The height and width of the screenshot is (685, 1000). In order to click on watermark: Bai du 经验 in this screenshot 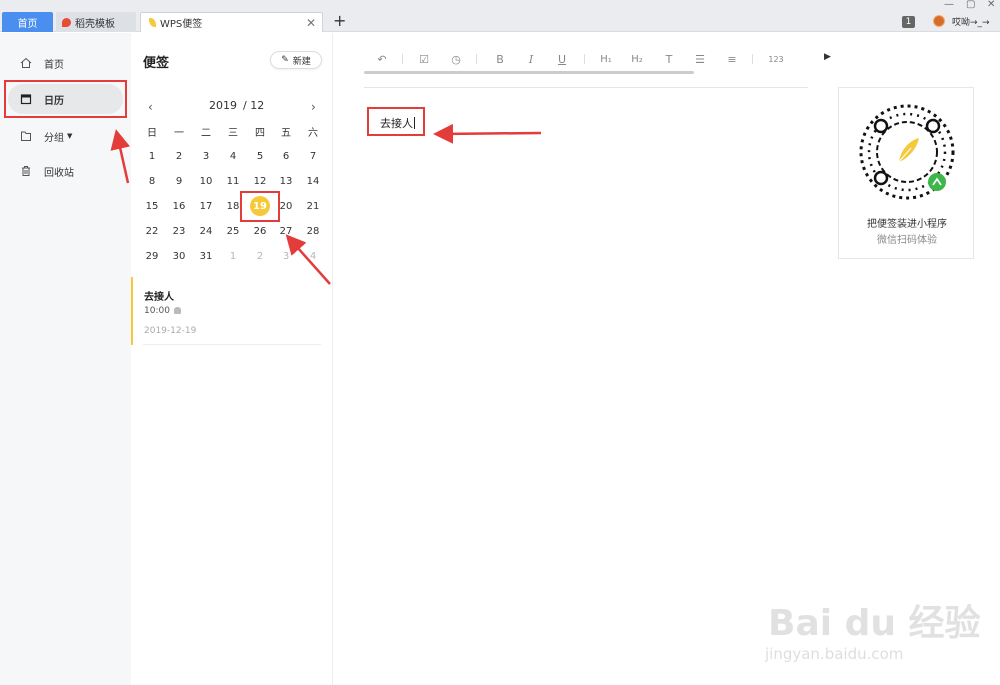, I will do `click(874, 623)`.